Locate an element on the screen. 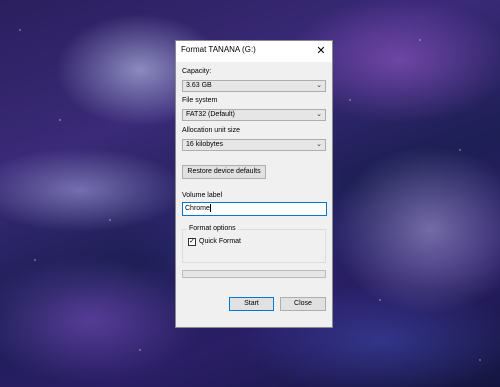 The width and height of the screenshot is (500, 387). close-button: Close is located at coordinates (303, 304).